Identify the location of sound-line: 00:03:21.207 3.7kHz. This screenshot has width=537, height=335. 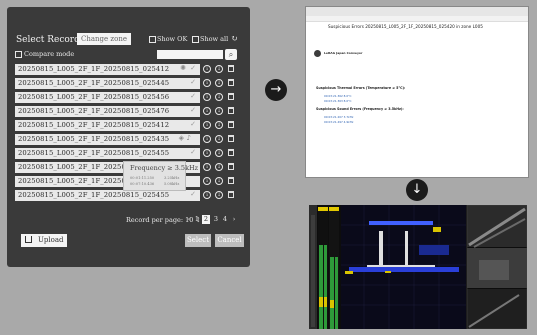
(339, 117).